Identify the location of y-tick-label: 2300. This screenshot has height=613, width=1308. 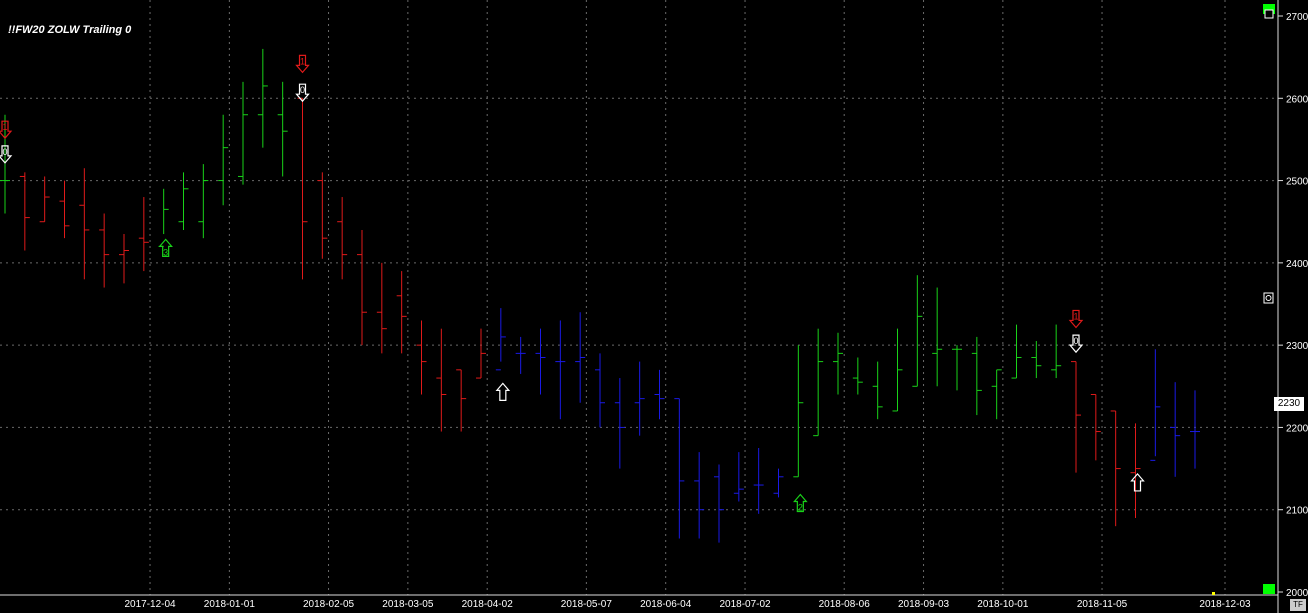
(1297, 346).